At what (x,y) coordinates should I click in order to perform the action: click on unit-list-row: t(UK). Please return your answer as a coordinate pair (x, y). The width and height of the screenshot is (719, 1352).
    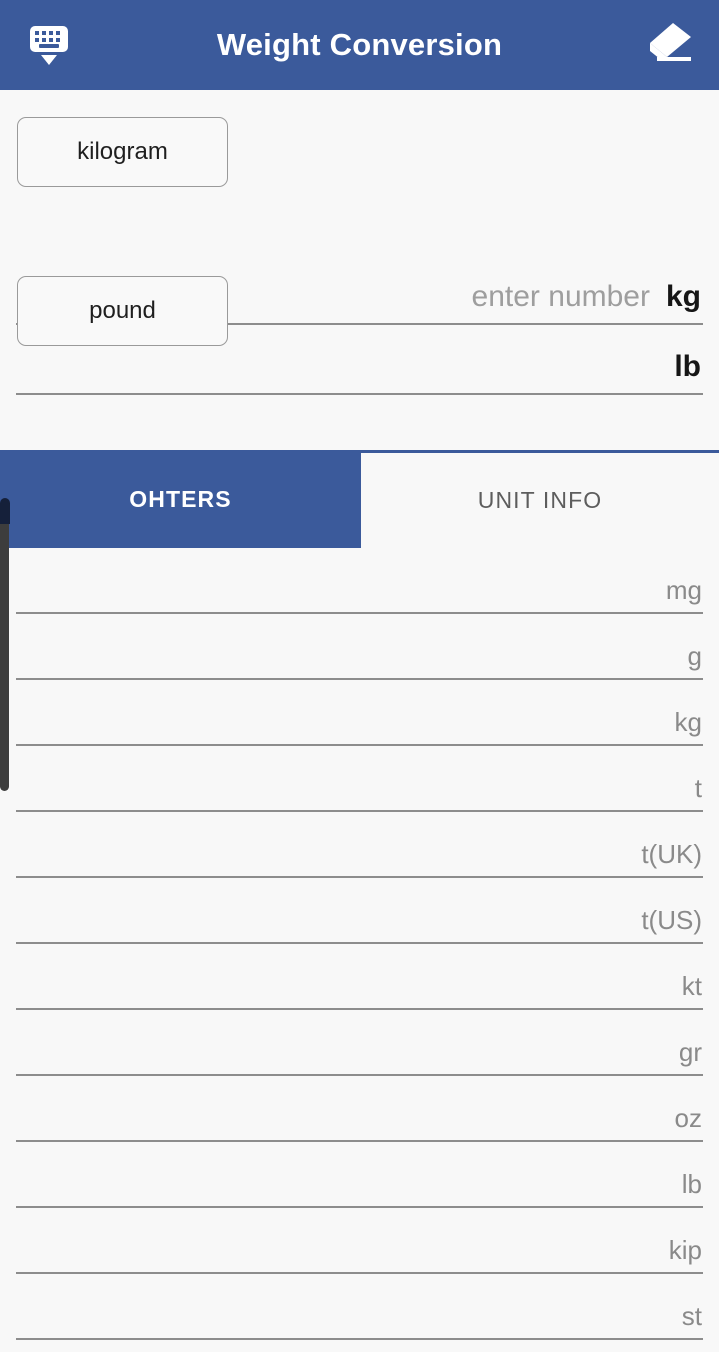
    Looking at the image, I should click on (359, 845).